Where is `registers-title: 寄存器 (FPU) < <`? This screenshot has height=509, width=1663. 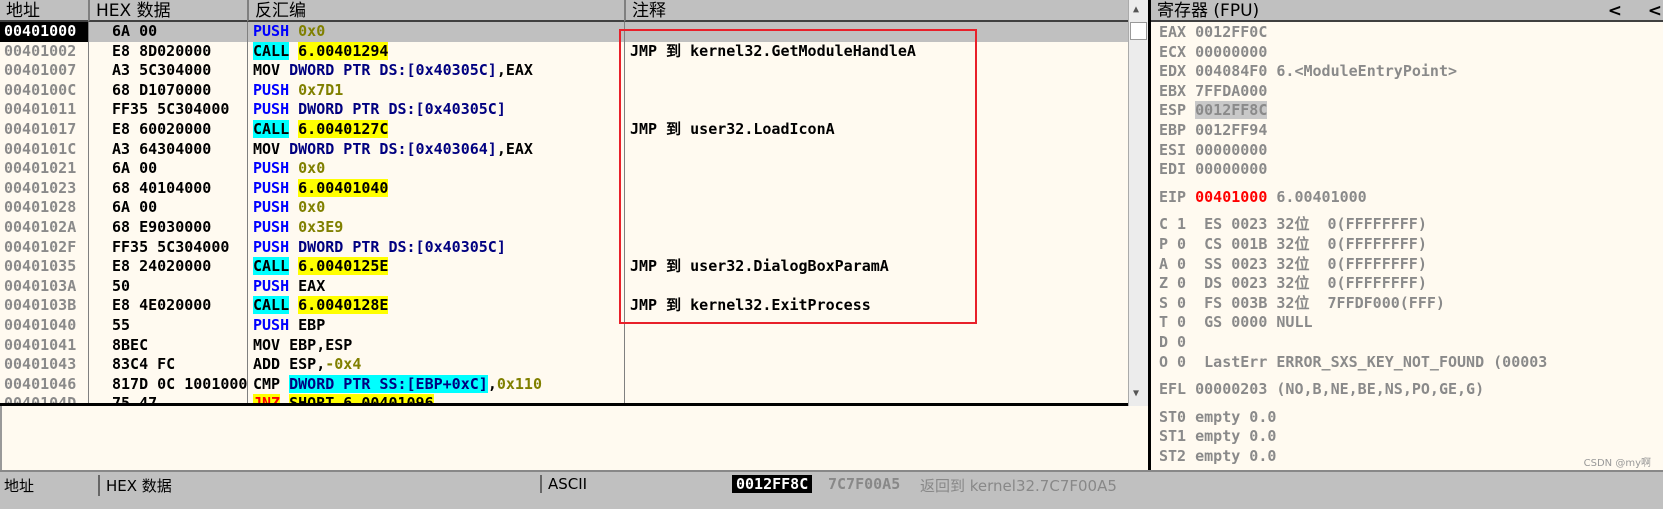
registers-title: 寄存器 (FPU) < < is located at coordinates (1407, 11).